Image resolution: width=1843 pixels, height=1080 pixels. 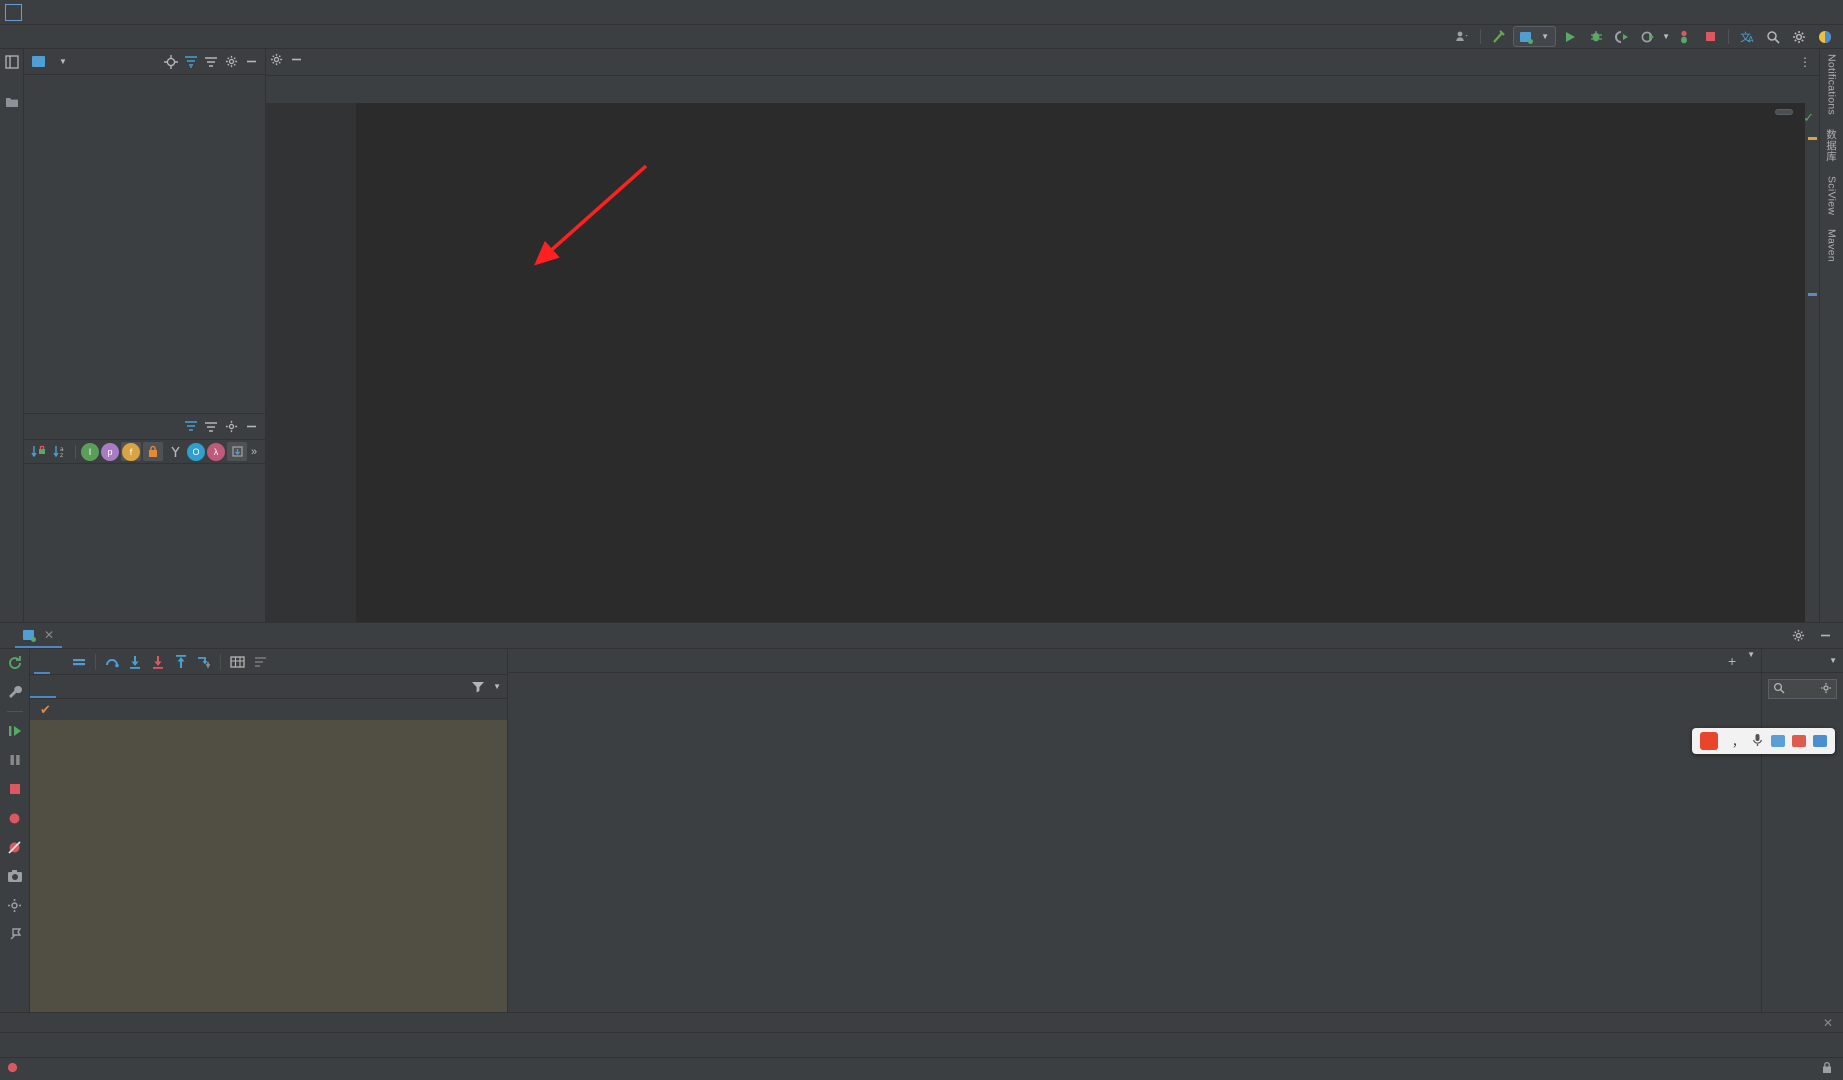 What do you see at coordinates (1805, 62) in the screenshot?
I see `tab-overflow-icon: ⋮` at bounding box center [1805, 62].